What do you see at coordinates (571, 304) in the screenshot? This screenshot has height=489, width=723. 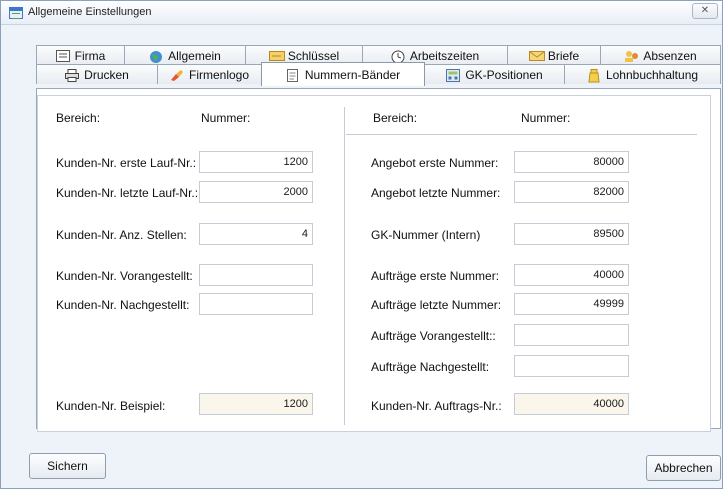 I see `field-auftraege-letzte: 49999` at bounding box center [571, 304].